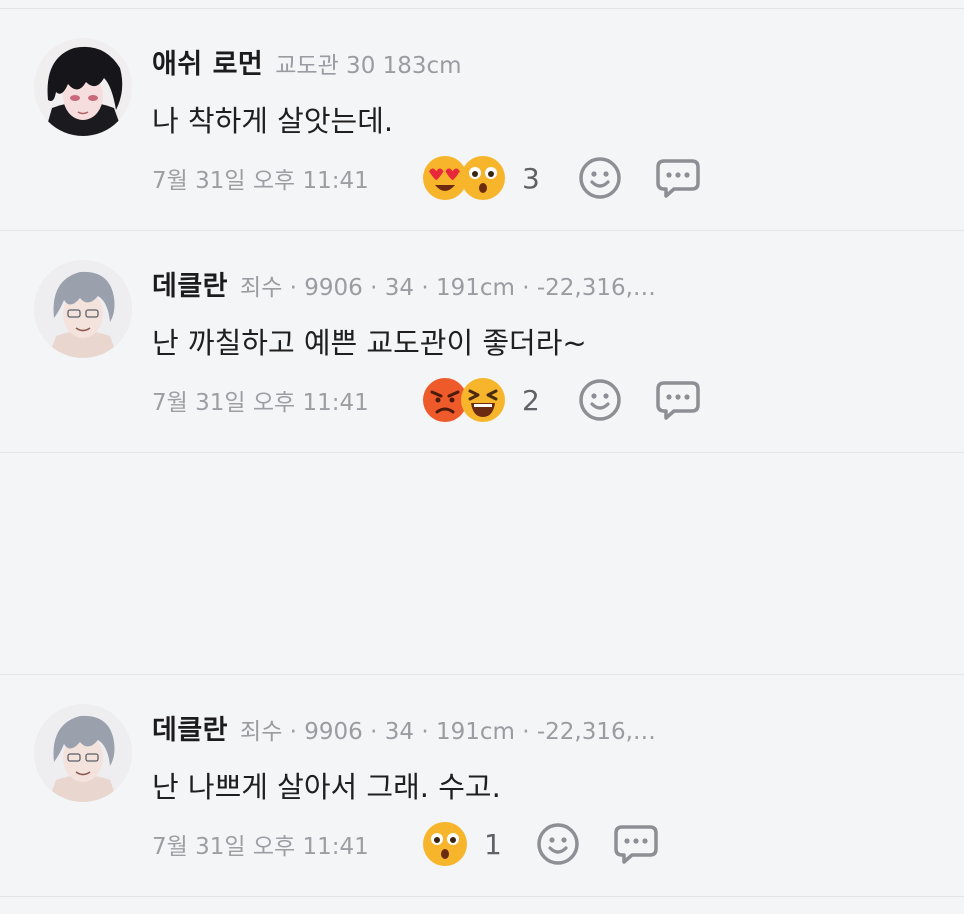  Describe the element at coordinates (368, 66) in the screenshot. I see `author-meta: 교도관 30 183cm` at that location.